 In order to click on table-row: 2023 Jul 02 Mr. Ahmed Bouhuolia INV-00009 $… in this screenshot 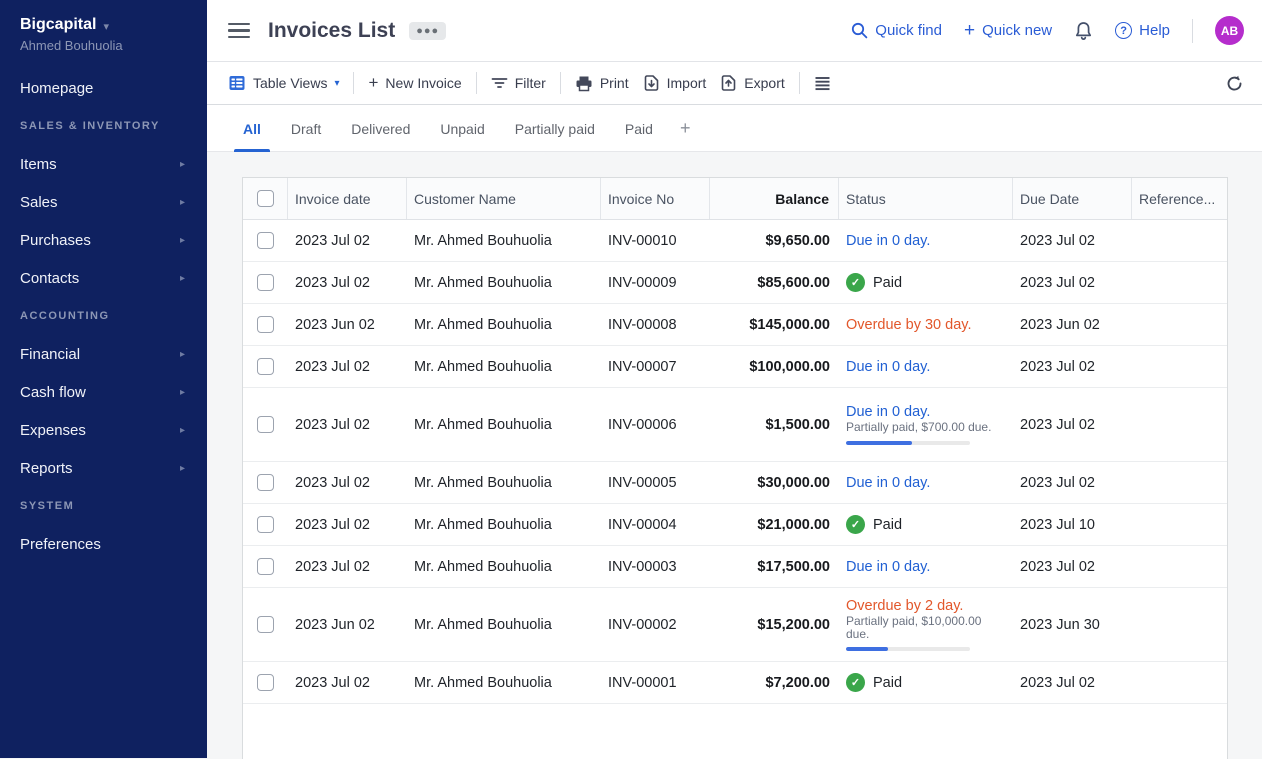, I will do `click(735, 283)`.